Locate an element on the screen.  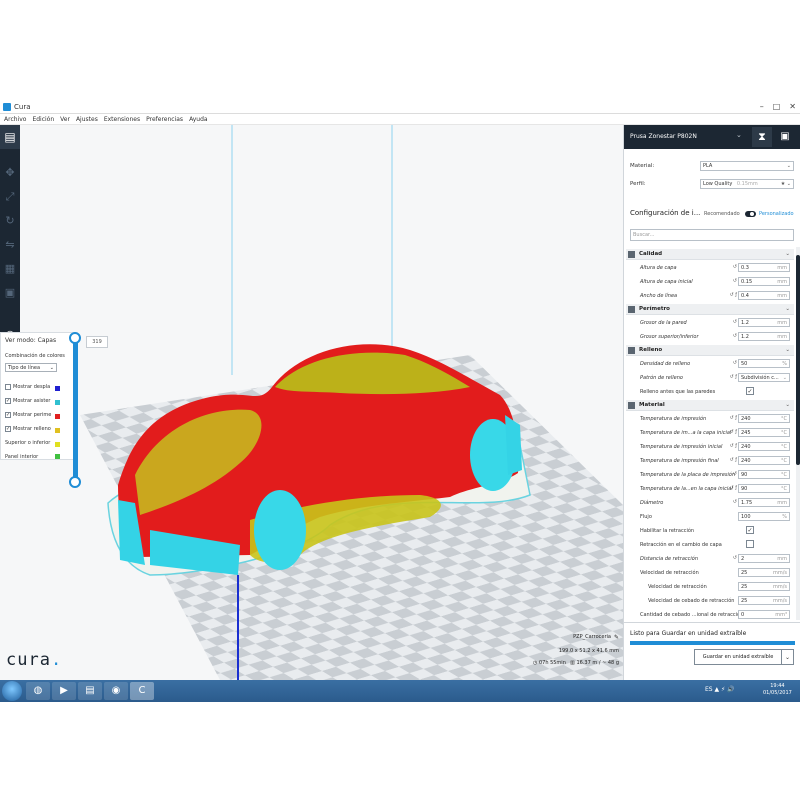
option-infill-checkbox: ✓ is located at coordinates (8, 429).